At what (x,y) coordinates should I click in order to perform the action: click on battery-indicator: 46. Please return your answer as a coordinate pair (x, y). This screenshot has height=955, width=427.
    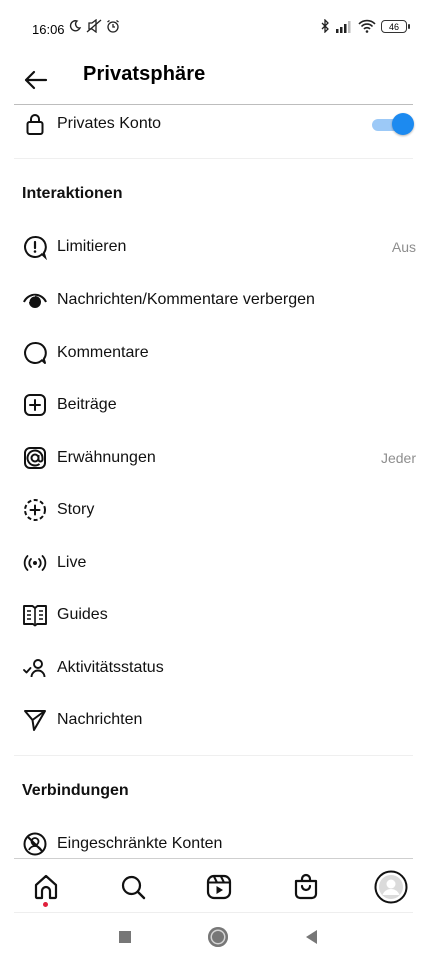
    Looking at the image, I should click on (395, 26).